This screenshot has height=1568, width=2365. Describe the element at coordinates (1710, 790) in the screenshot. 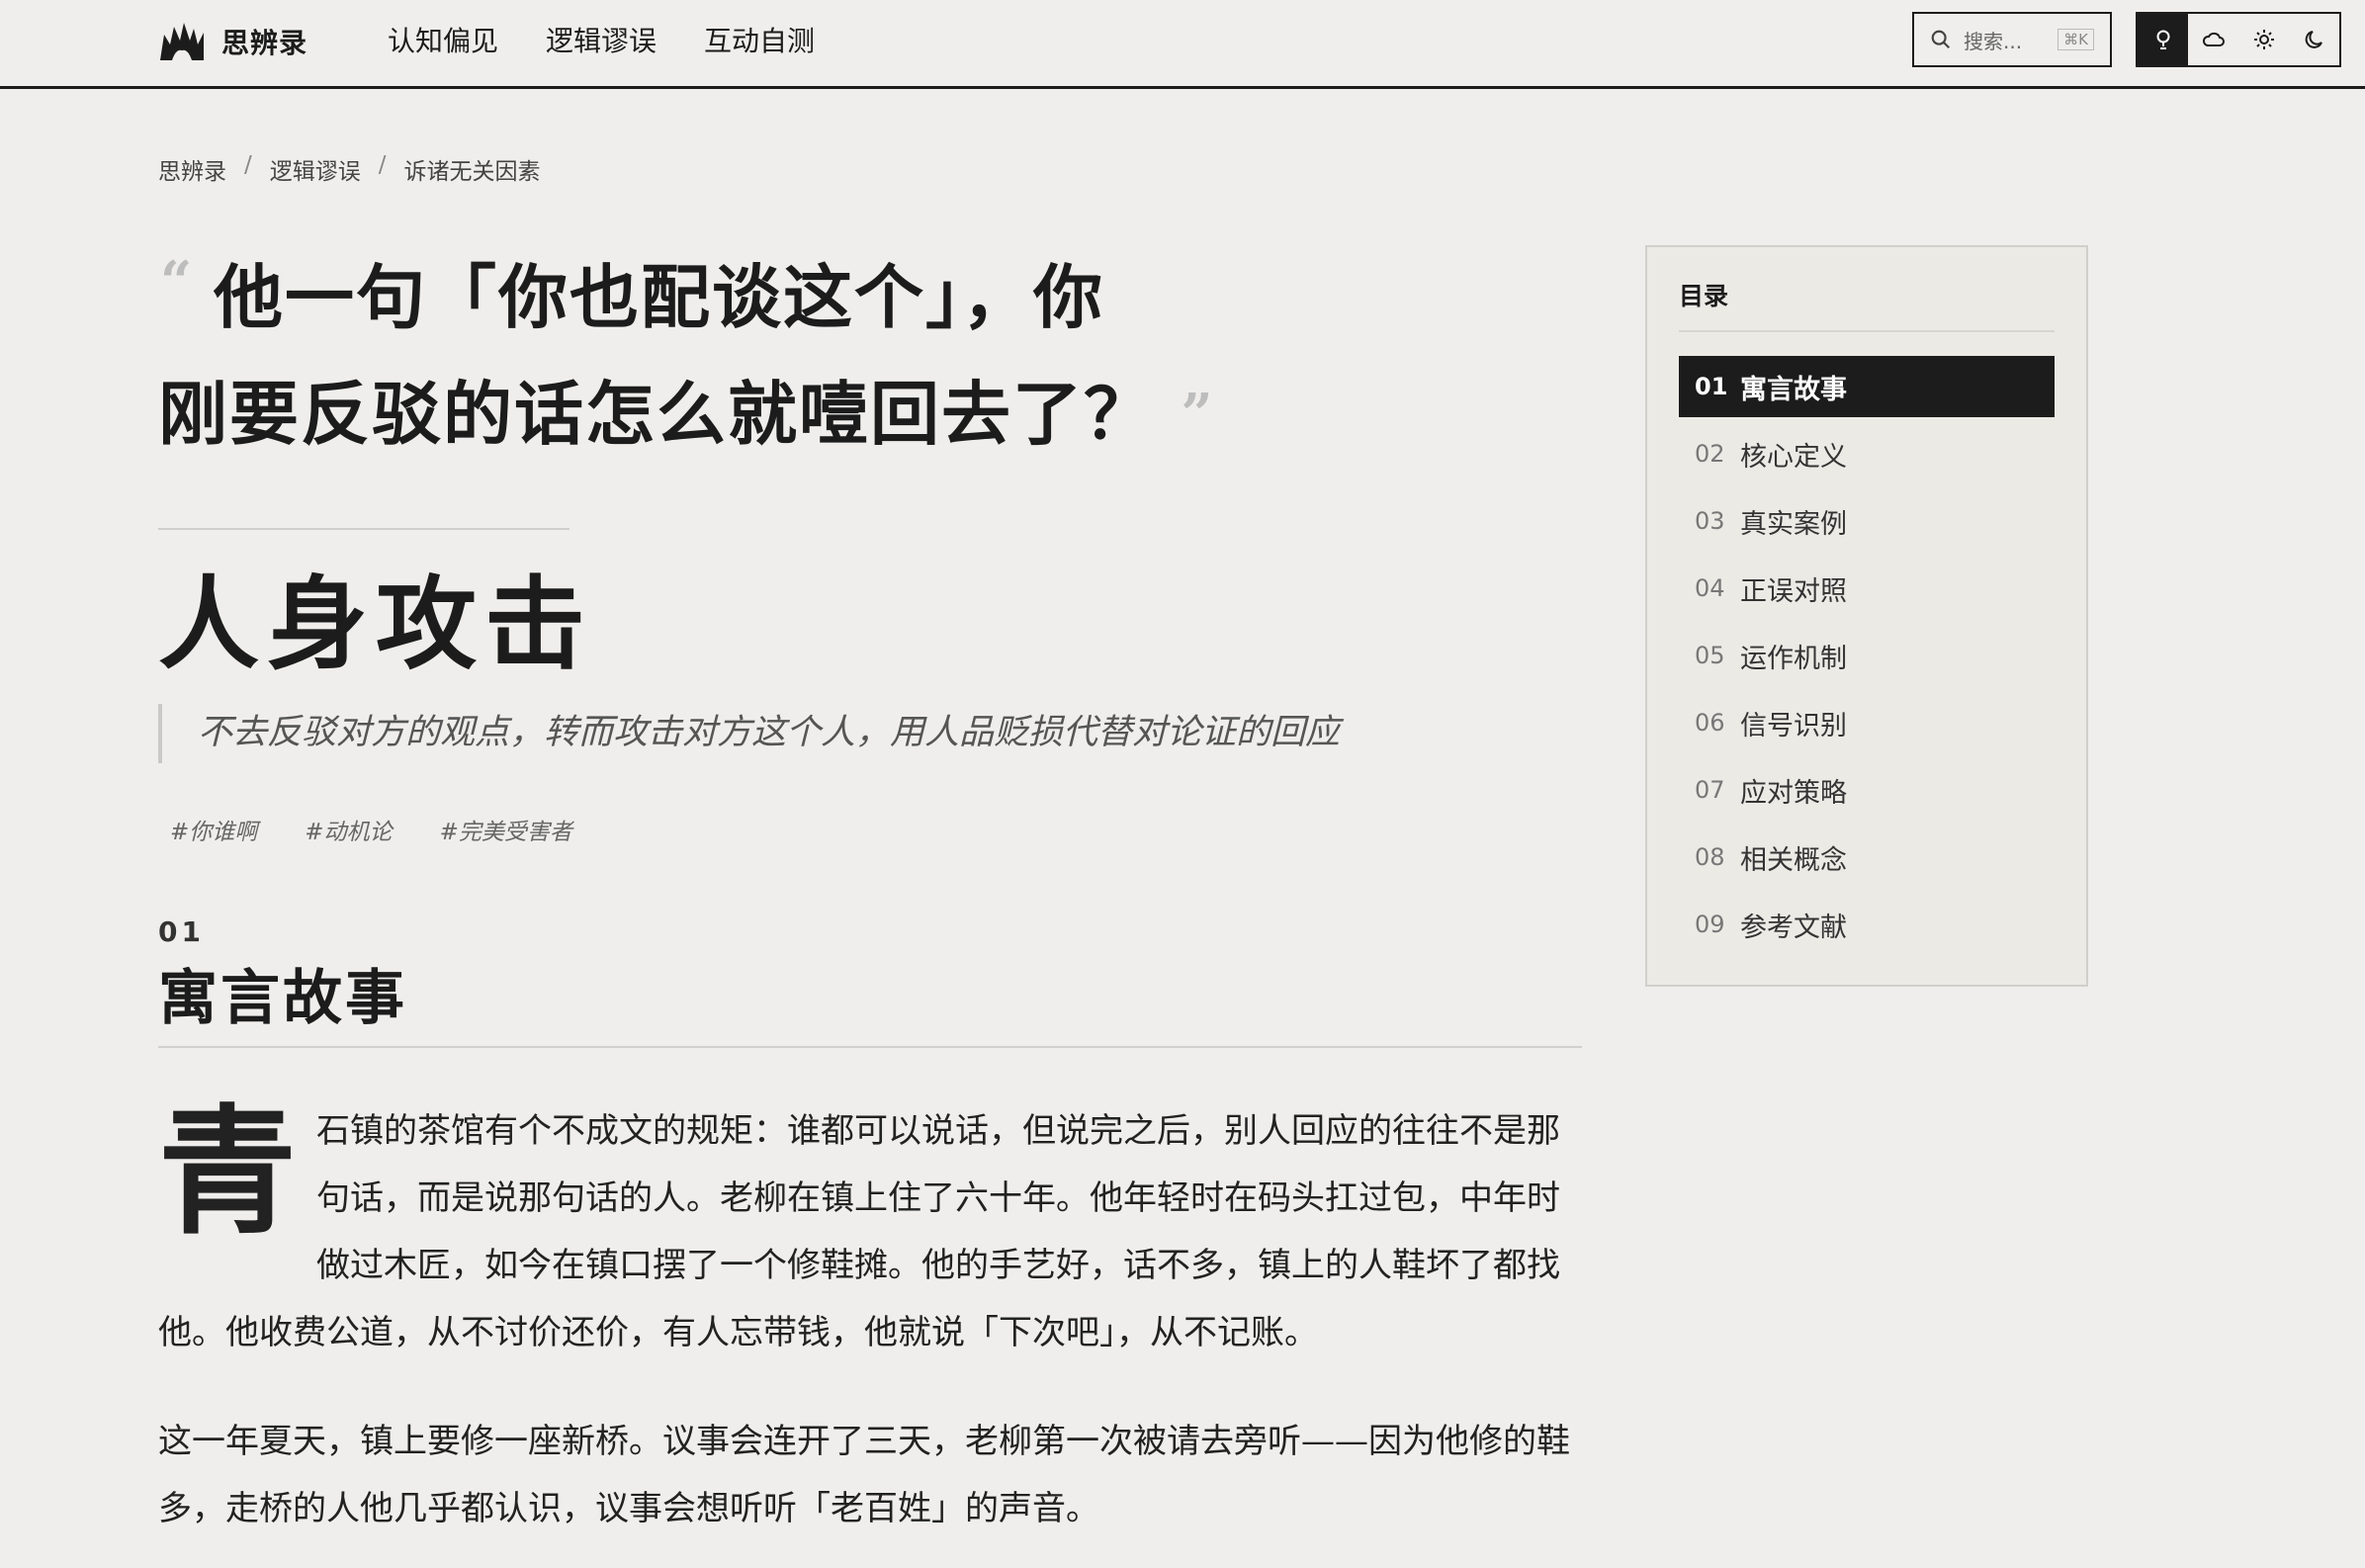

I see `toc-item-number: 07` at that location.